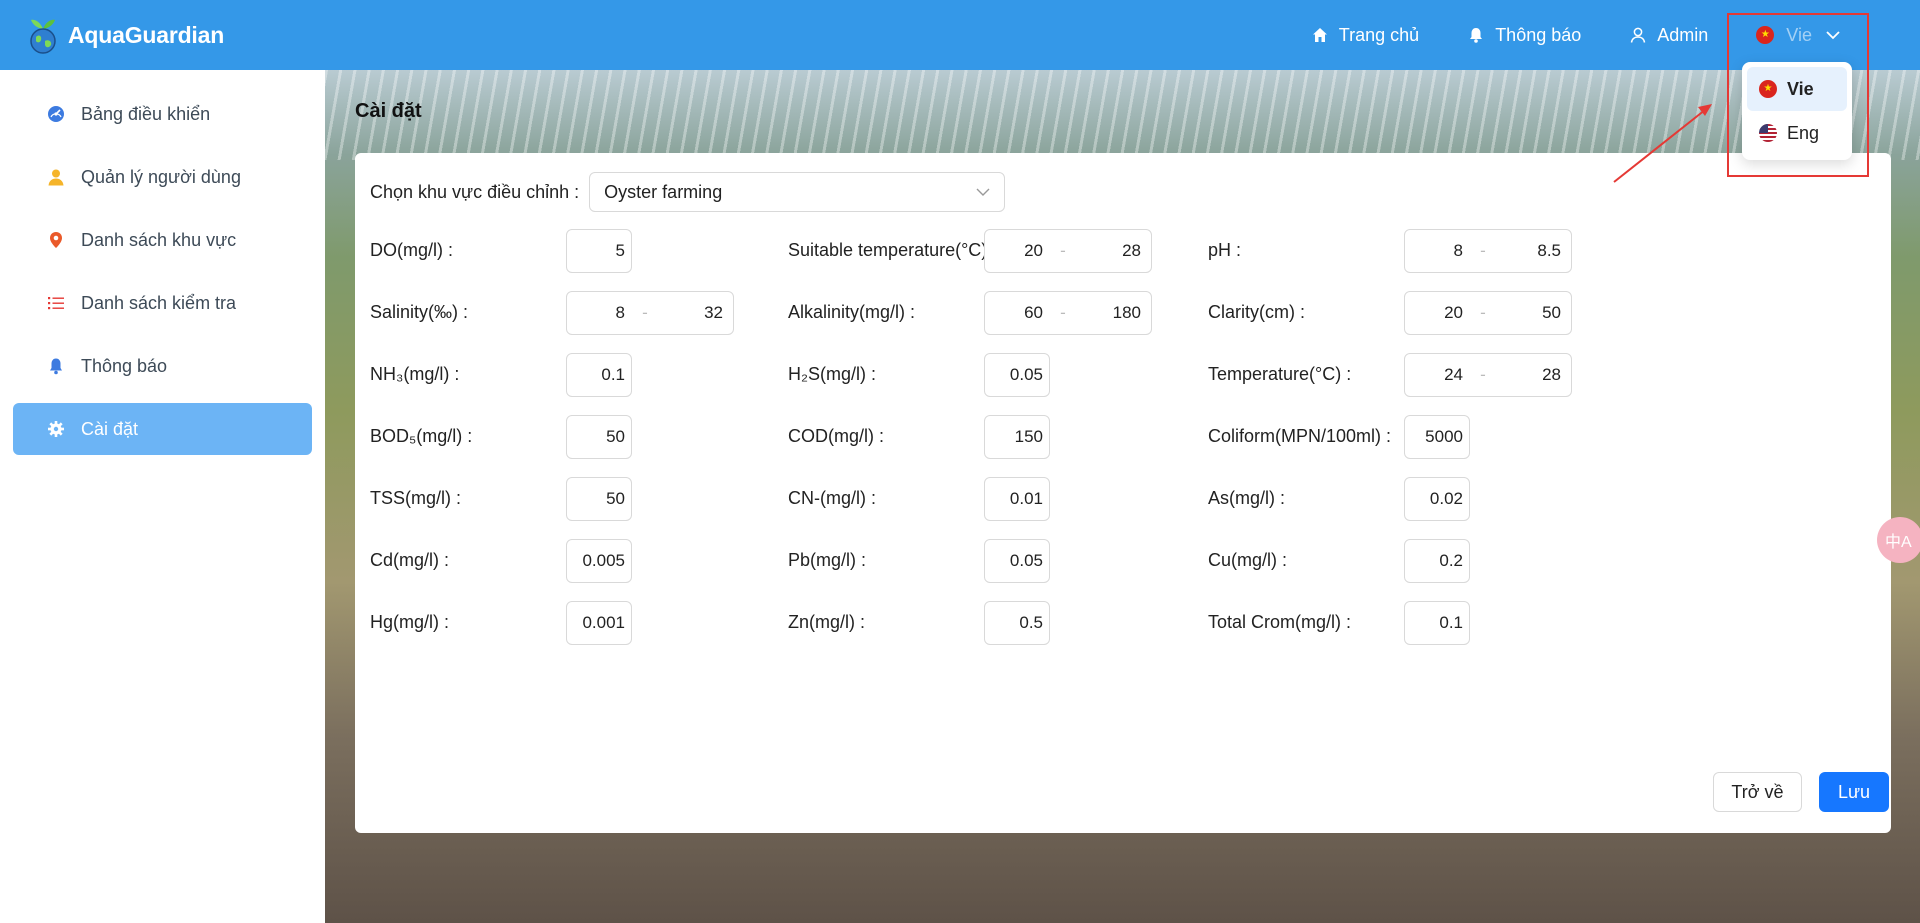 This screenshot has width=1920, height=923. I want to click on param-field: DO(mg/l) : 5, so click(570, 251).